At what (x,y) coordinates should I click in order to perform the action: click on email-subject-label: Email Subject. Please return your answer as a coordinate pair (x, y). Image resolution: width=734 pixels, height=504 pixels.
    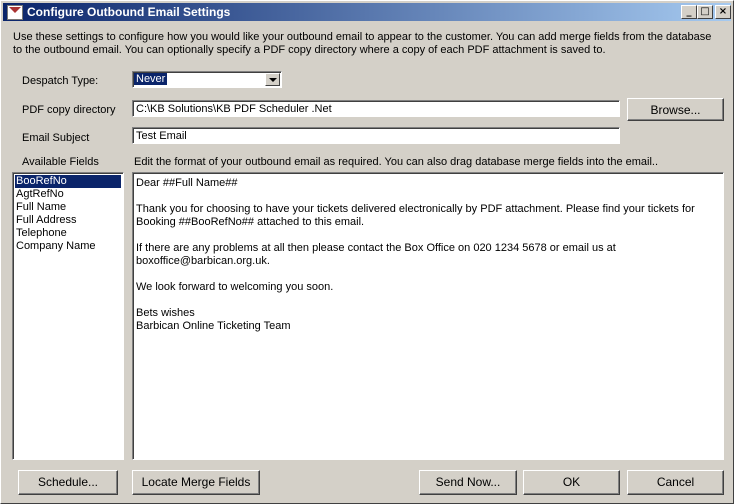
    Looking at the image, I should click on (56, 138).